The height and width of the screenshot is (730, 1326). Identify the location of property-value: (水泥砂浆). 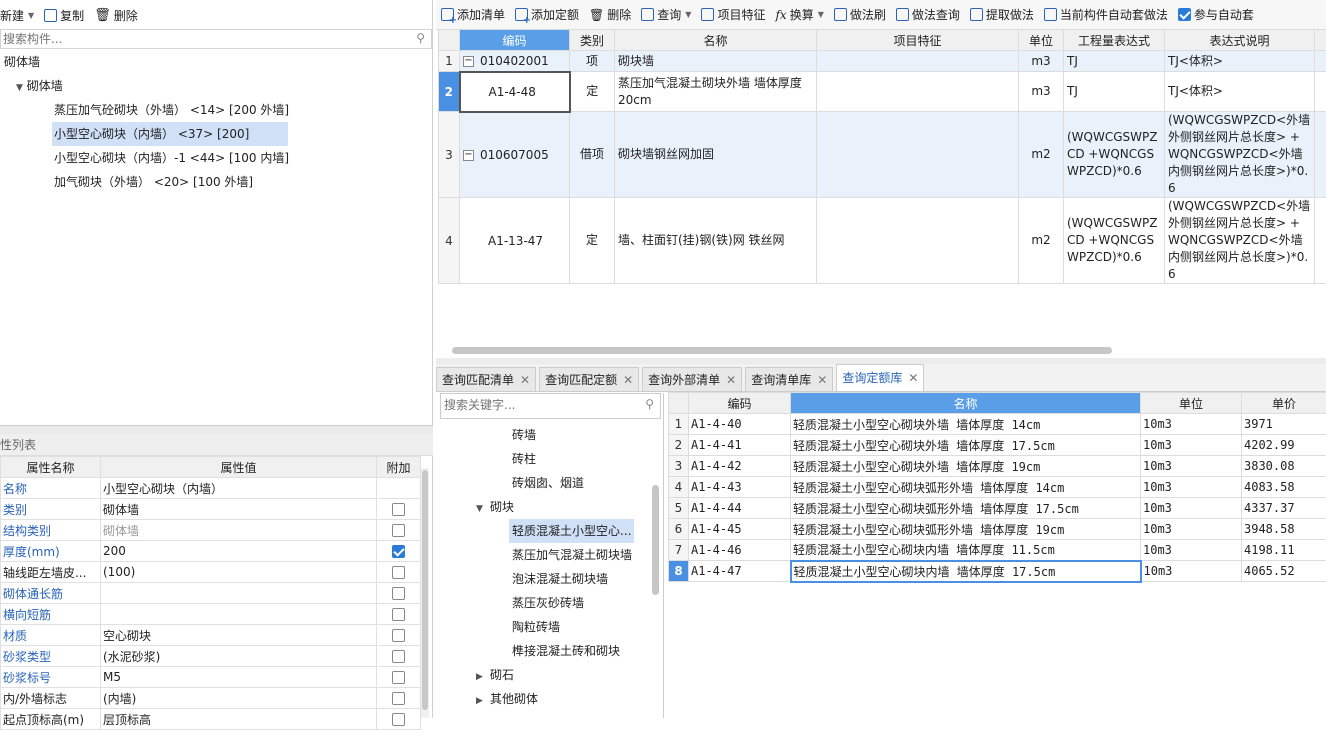
(239, 656).